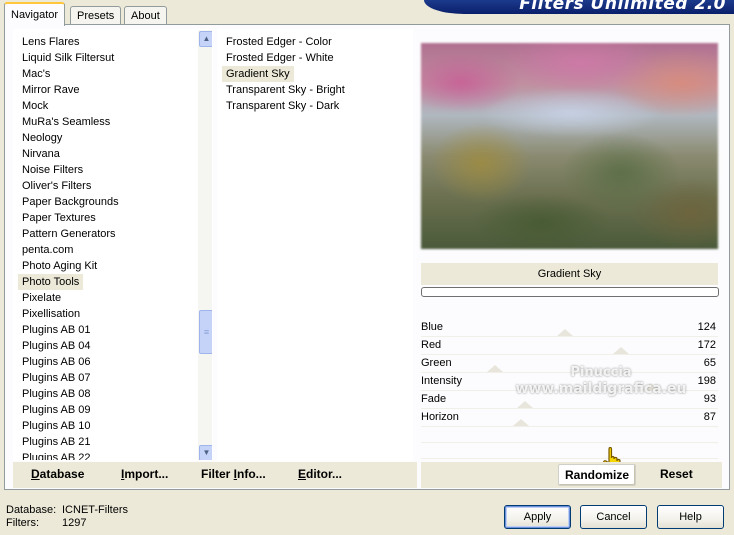  What do you see at coordinates (59, 218) in the screenshot?
I see `category-item: Paper Textures` at bounding box center [59, 218].